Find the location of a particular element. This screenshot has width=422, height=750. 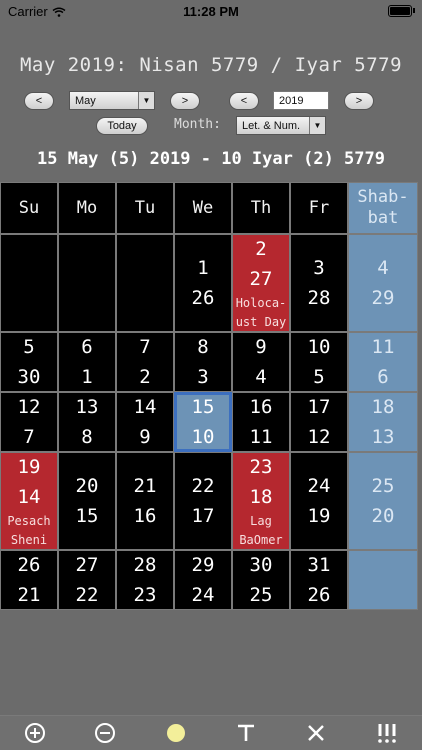

day-cell: 31 26 is located at coordinates (319, 580).